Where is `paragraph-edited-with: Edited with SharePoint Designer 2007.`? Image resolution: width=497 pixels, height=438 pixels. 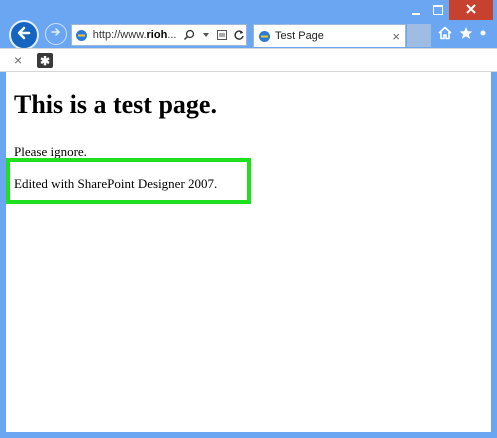
paragraph-edited-with: Edited with SharePoint Designer 2007. is located at coordinates (116, 183).